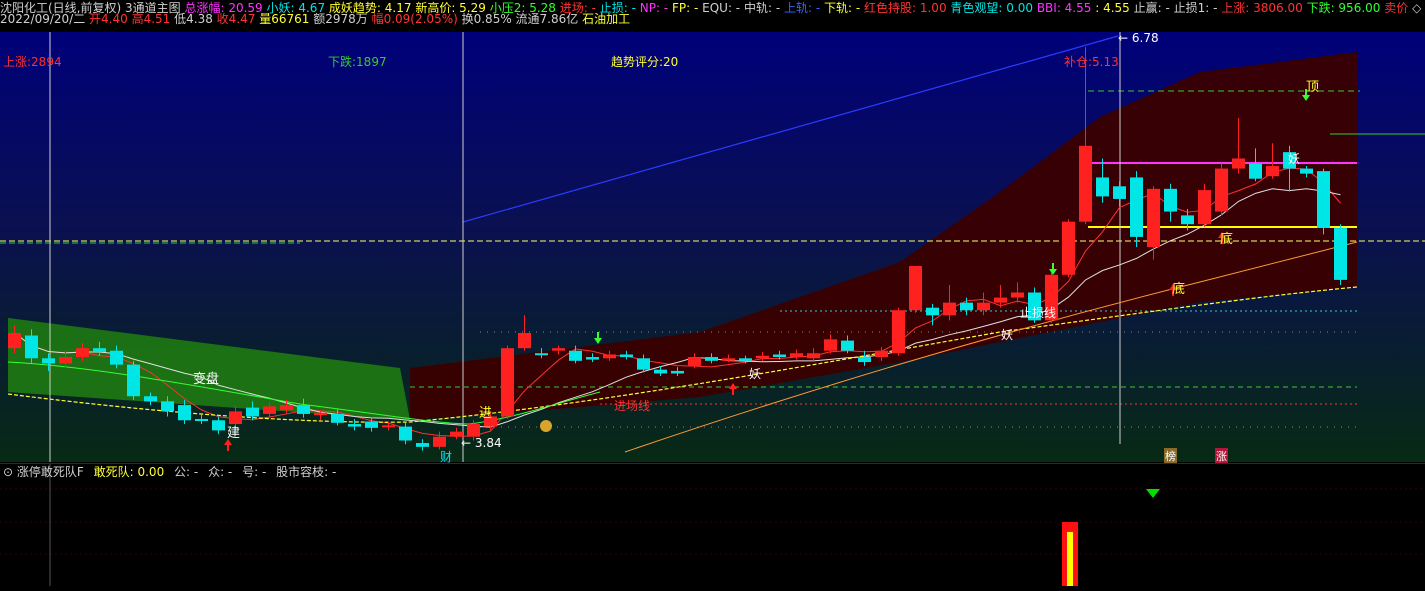  Describe the element at coordinates (1179, 289) in the screenshot. I see `bottom-label-2: 底` at that location.